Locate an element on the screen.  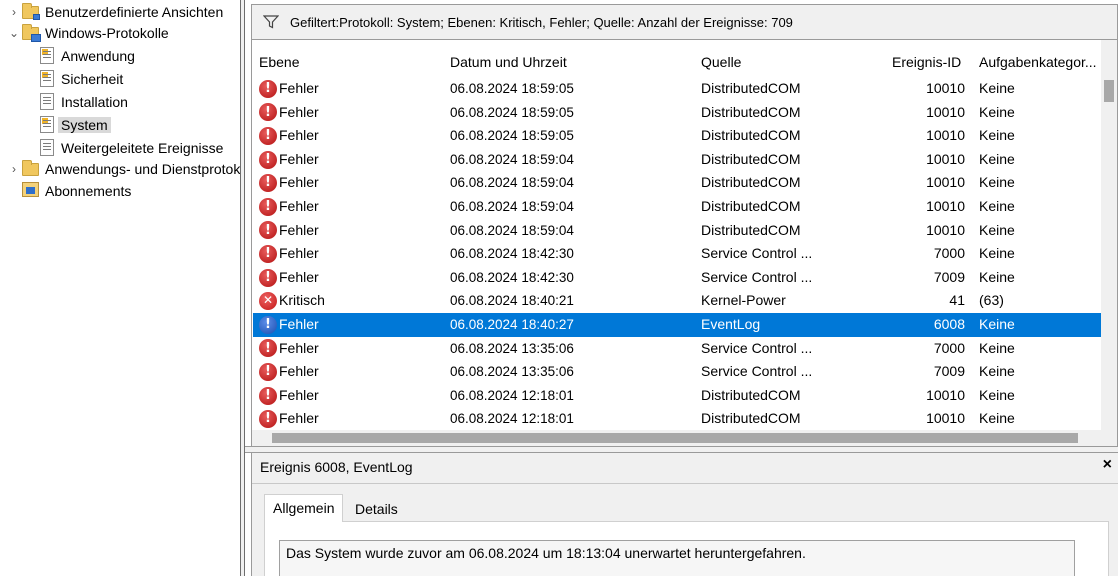
tree-item-security: Sicherheit is located at coordinates (79, 78).